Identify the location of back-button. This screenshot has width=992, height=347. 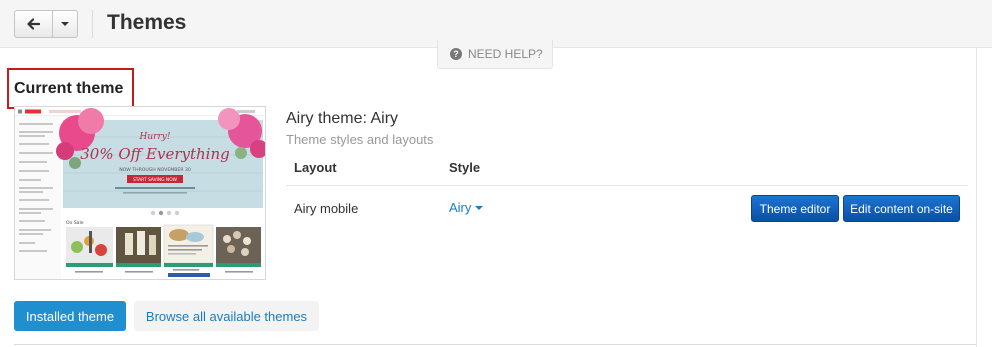
(34, 24).